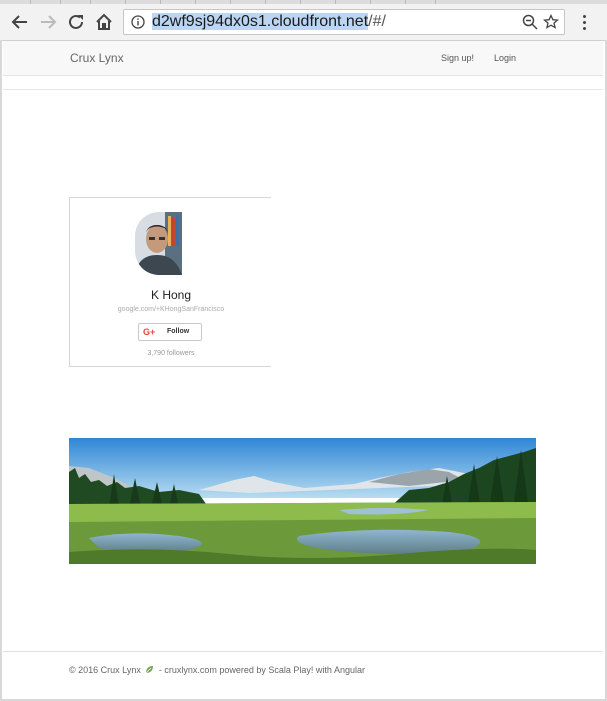  Describe the element at coordinates (171, 309) in the screenshot. I see `profile-url: google.com/+KHongSanFrancisco` at that location.